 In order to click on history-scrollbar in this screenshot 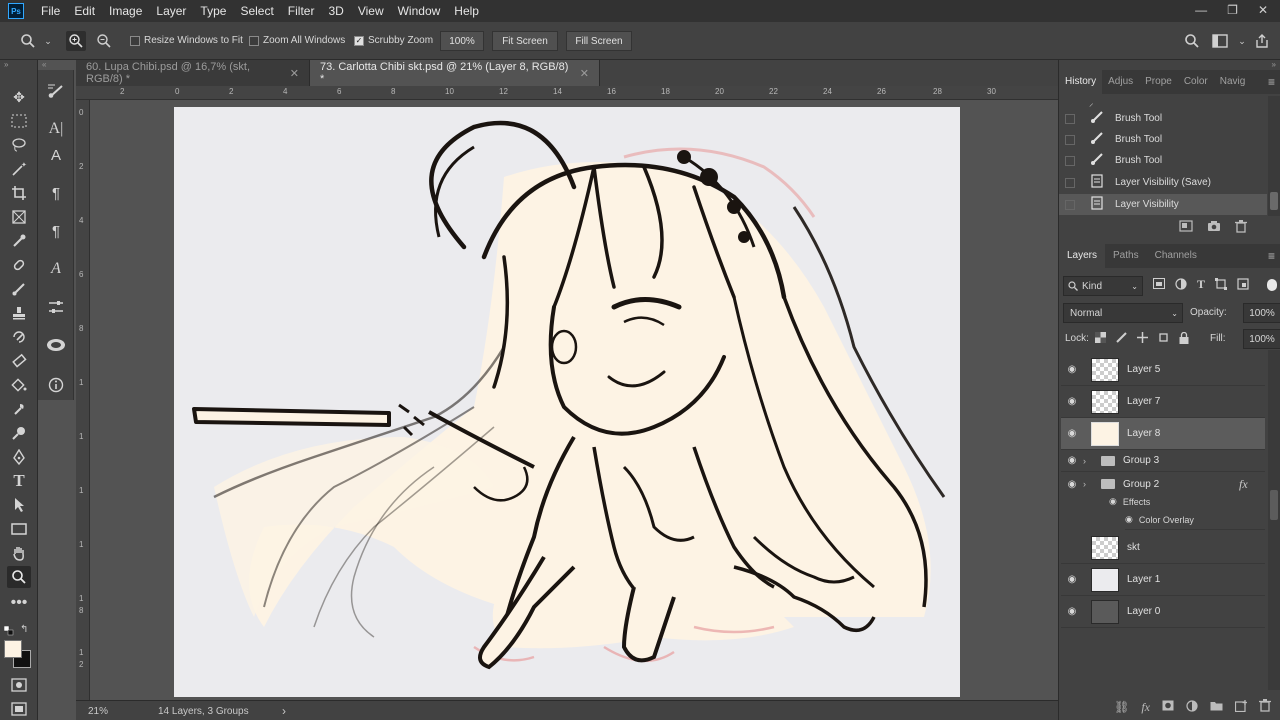, I will do `click(1274, 156)`.